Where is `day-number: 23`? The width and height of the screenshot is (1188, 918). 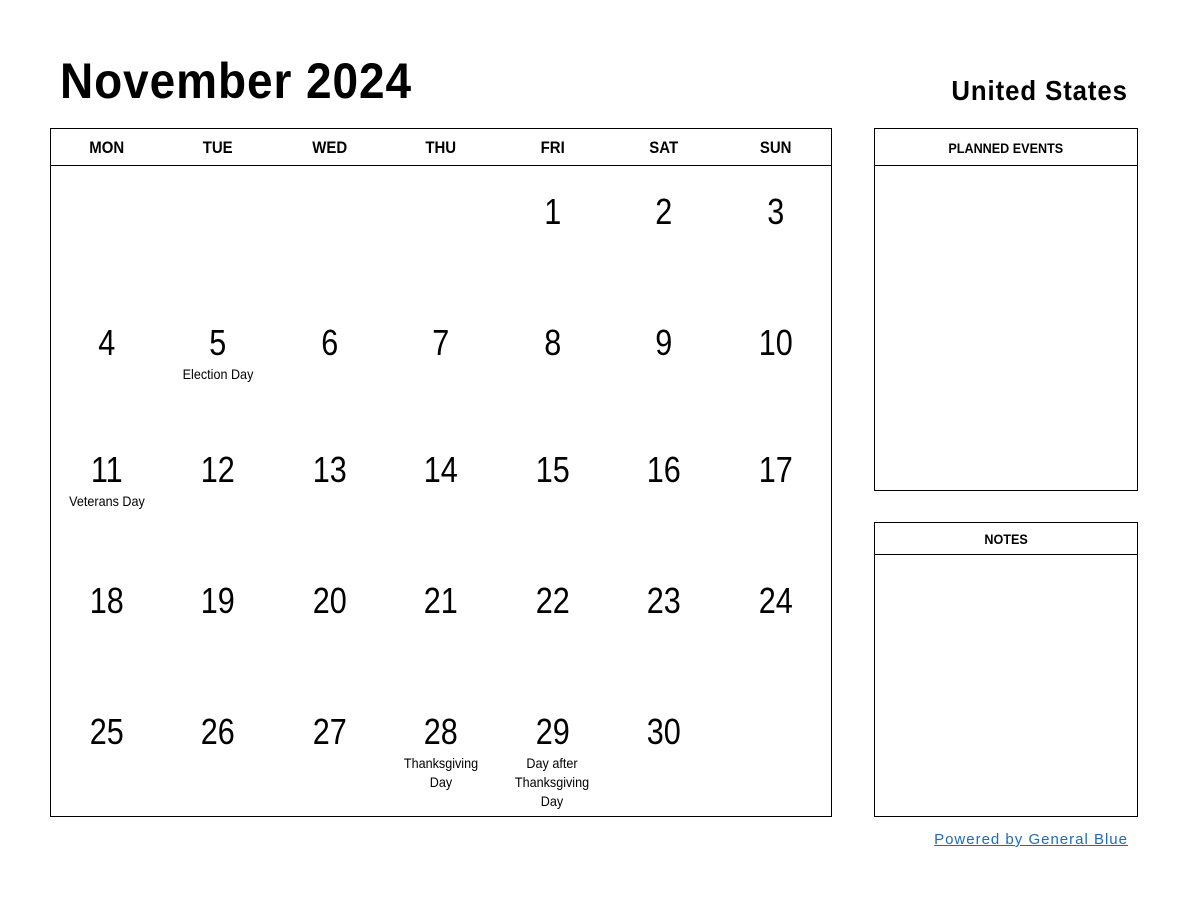
day-number: 23 is located at coordinates (663, 600).